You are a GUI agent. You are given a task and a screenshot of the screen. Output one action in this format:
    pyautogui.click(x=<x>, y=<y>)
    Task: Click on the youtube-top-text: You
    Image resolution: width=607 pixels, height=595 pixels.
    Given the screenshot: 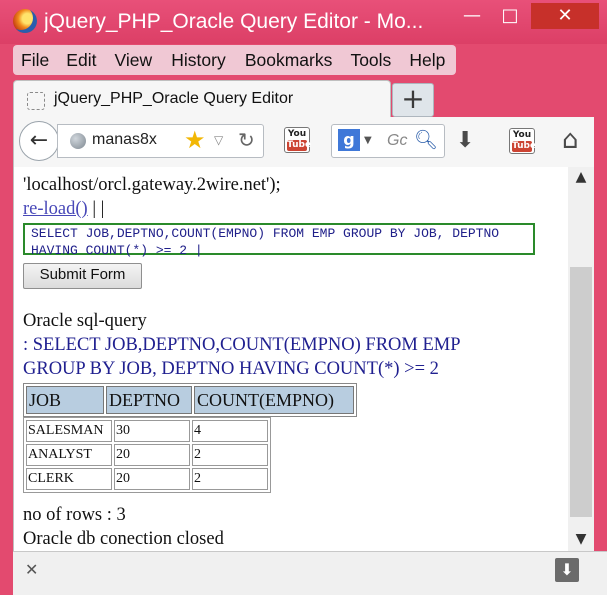 What is the action you would take?
    pyautogui.click(x=297, y=134)
    